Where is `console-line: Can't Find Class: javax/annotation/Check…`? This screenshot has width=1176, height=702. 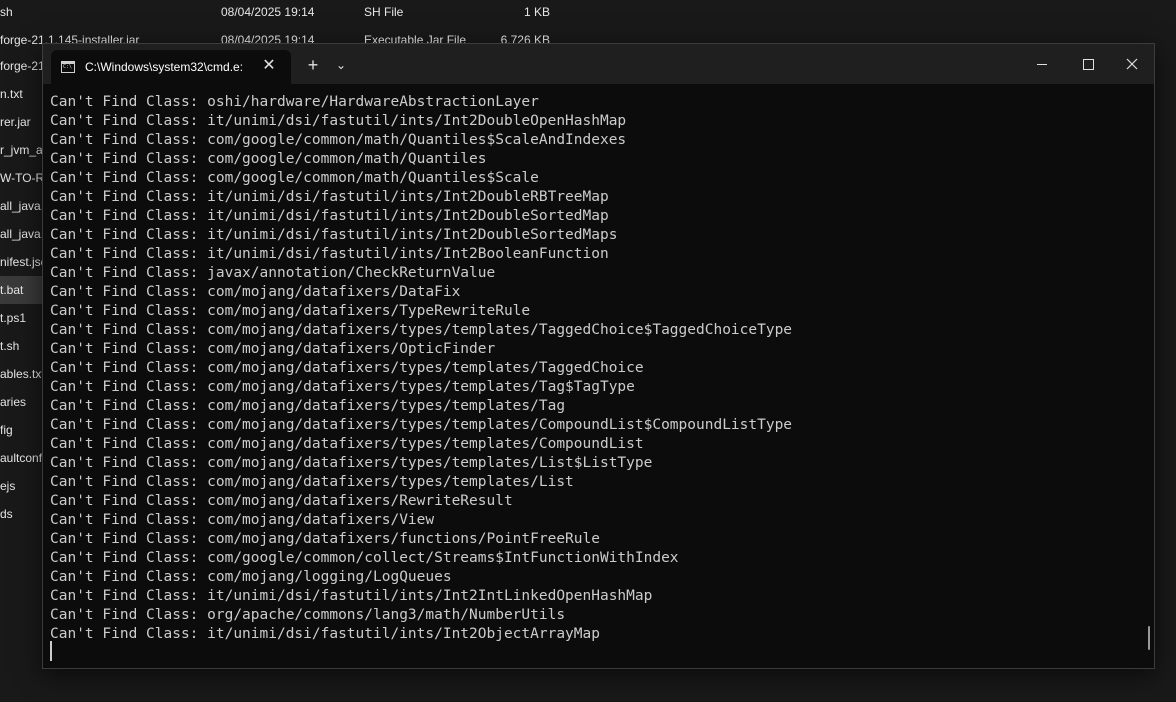
console-line: Can't Find Class: javax/annotation/Check… is located at coordinates (273, 273).